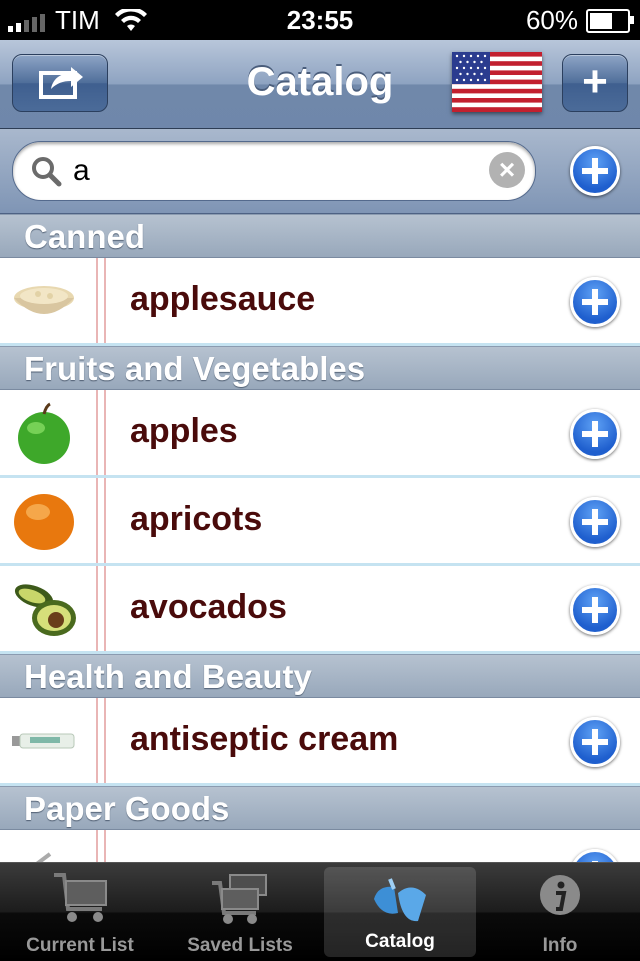 The image size is (640, 961). What do you see at coordinates (80, 945) in the screenshot?
I see `tab-label: Current List` at bounding box center [80, 945].